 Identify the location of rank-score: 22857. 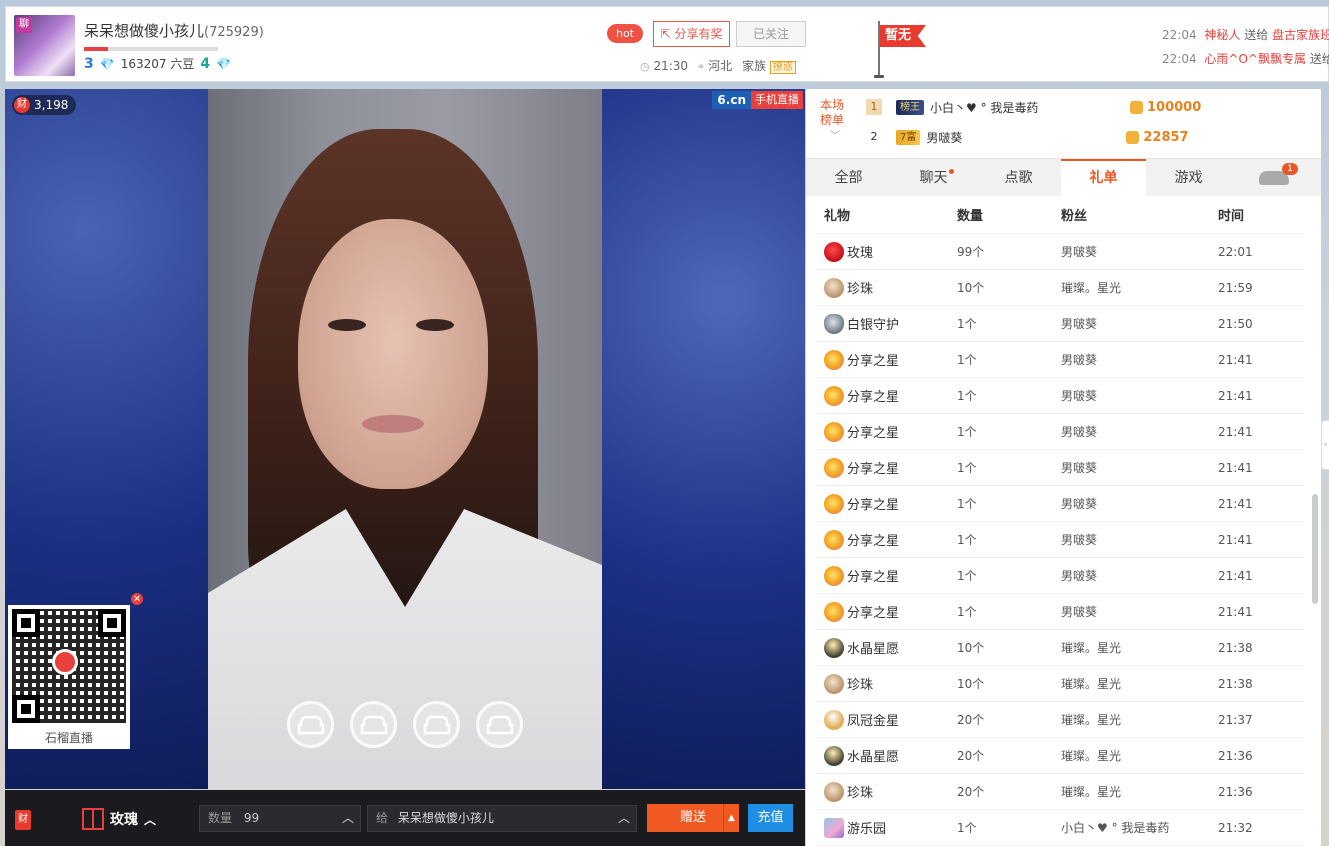
(1157, 137).